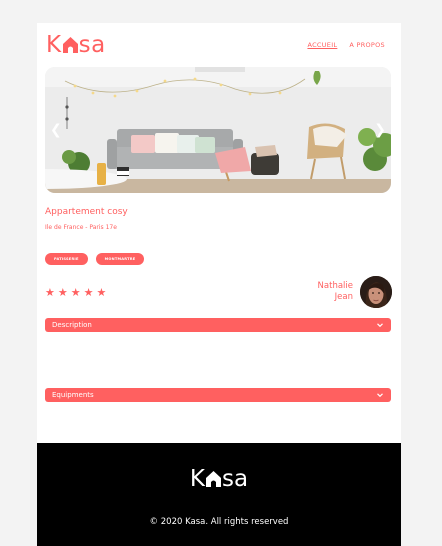 This screenshot has height=546, width=442. I want to click on chevron-right-icon: ❯, so click(380, 130).